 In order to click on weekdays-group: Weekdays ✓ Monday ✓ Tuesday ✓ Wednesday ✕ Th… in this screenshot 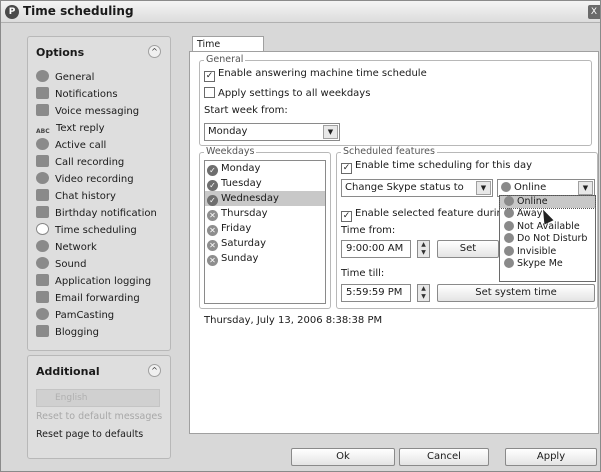, I will do `click(265, 227)`.